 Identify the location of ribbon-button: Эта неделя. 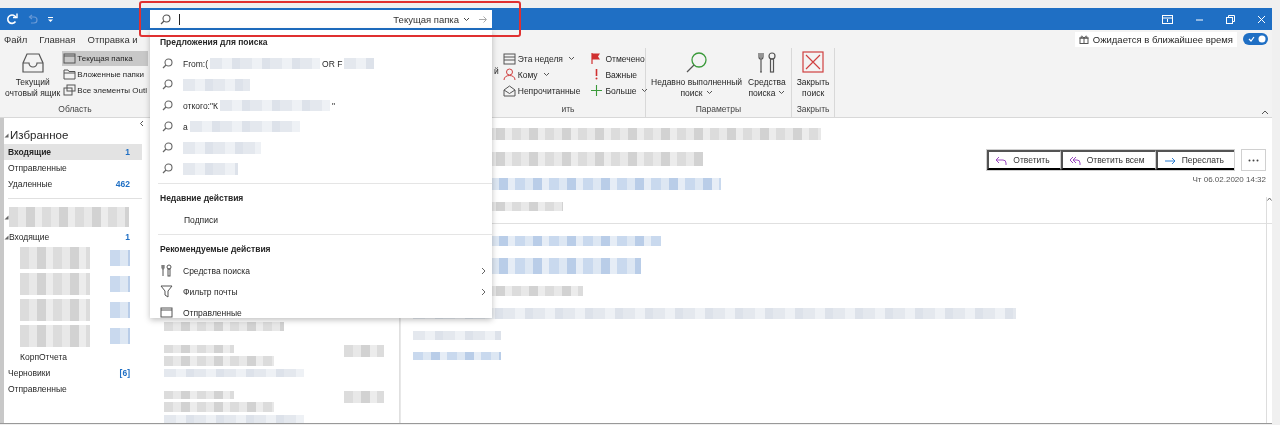
(541, 58).